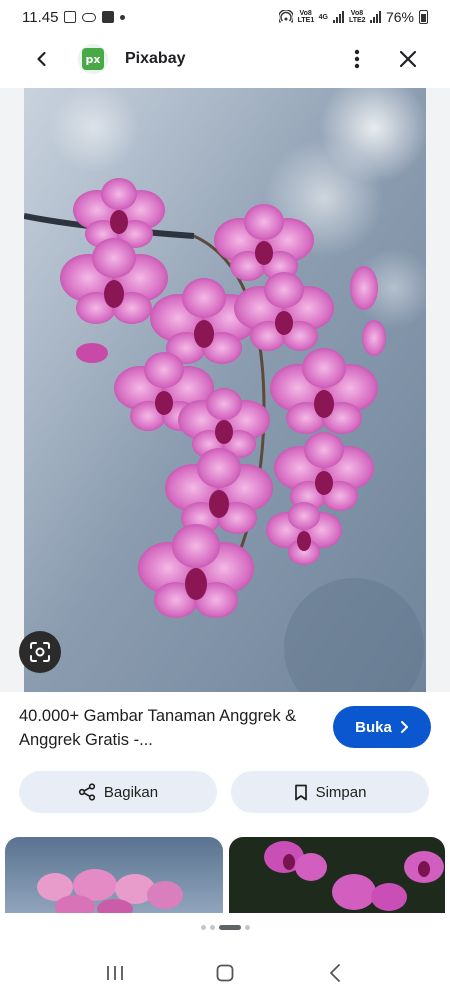 Image resolution: width=450 pixels, height=1000 pixels. What do you see at coordinates (341, 792) in the screenshot?
I see `save-label: Simpan` at bounding box center [341, 792].